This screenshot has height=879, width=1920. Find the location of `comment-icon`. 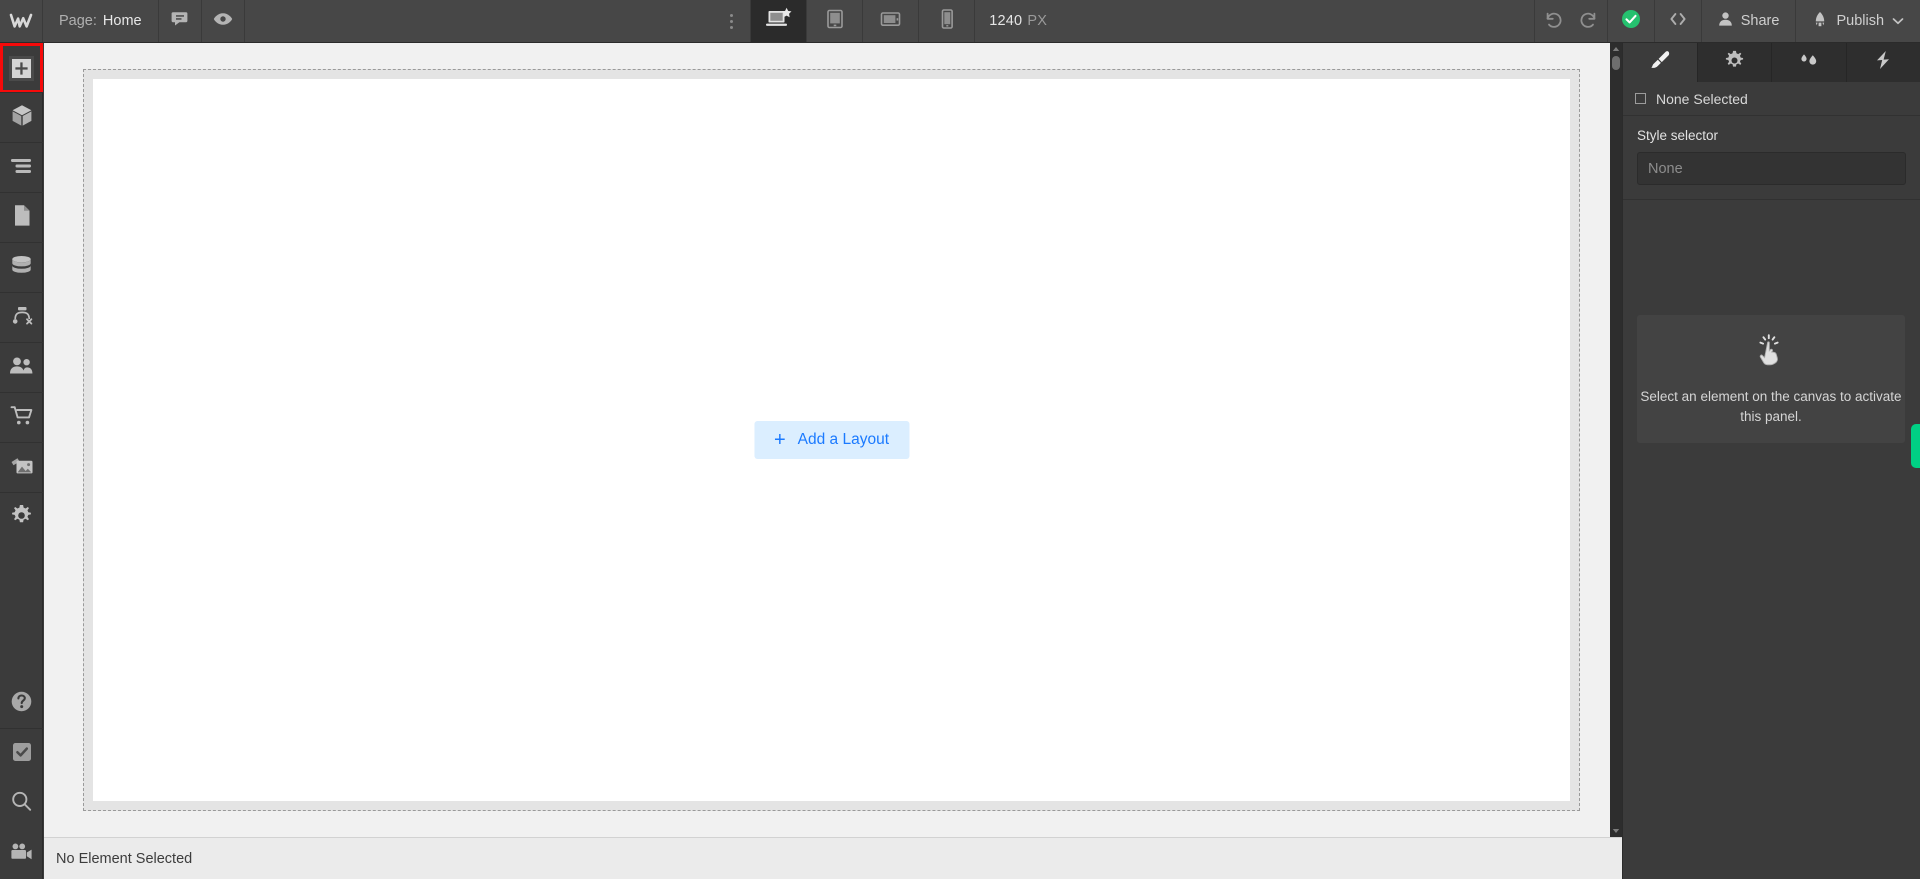

comment-icon is located at coordinates (179, 21).